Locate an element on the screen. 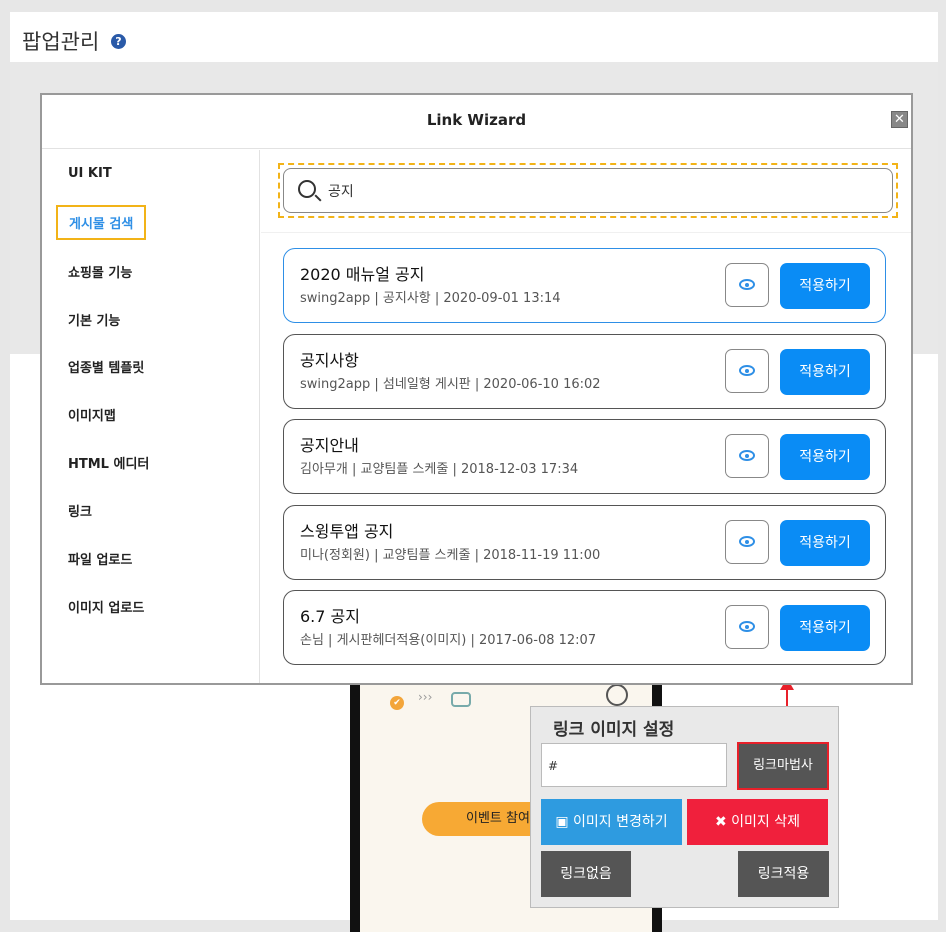  sidebar-item-post-search: 게시물 검색 is located at coordinates (101, 222).